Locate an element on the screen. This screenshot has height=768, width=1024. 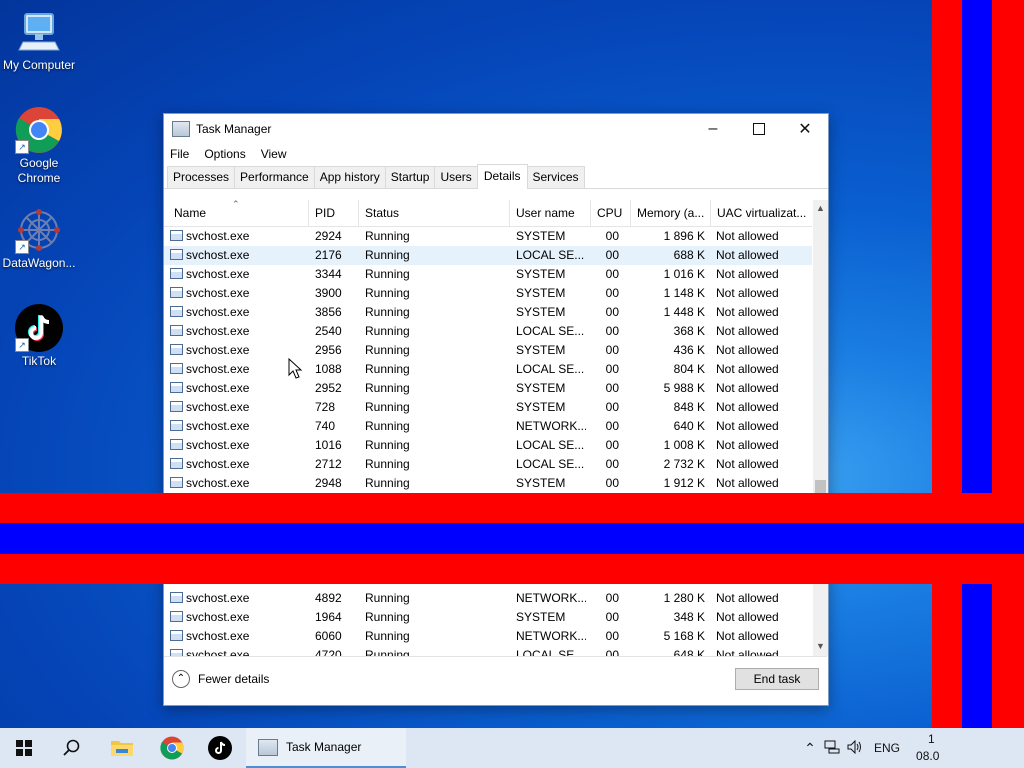
chrome-taskbar-button is located at coordinates (172, 748).